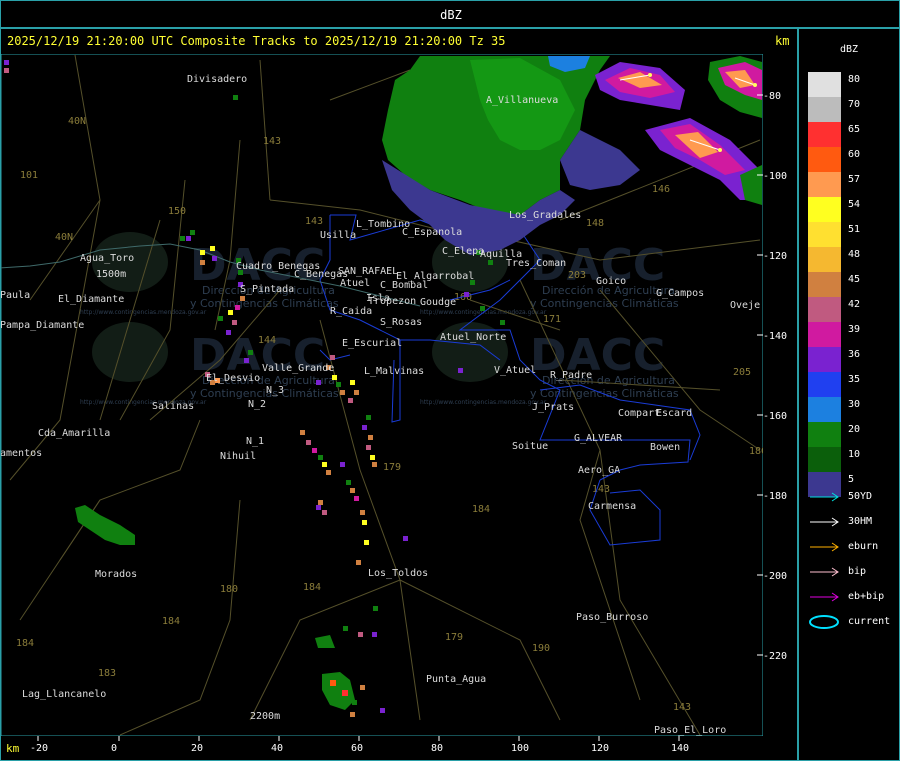 The width and height of the screenshot is (900, 761). What do you see at coordinates (29, 175) in the screenshot?
I see `route-number: 101` at bounding box center [29, 175].